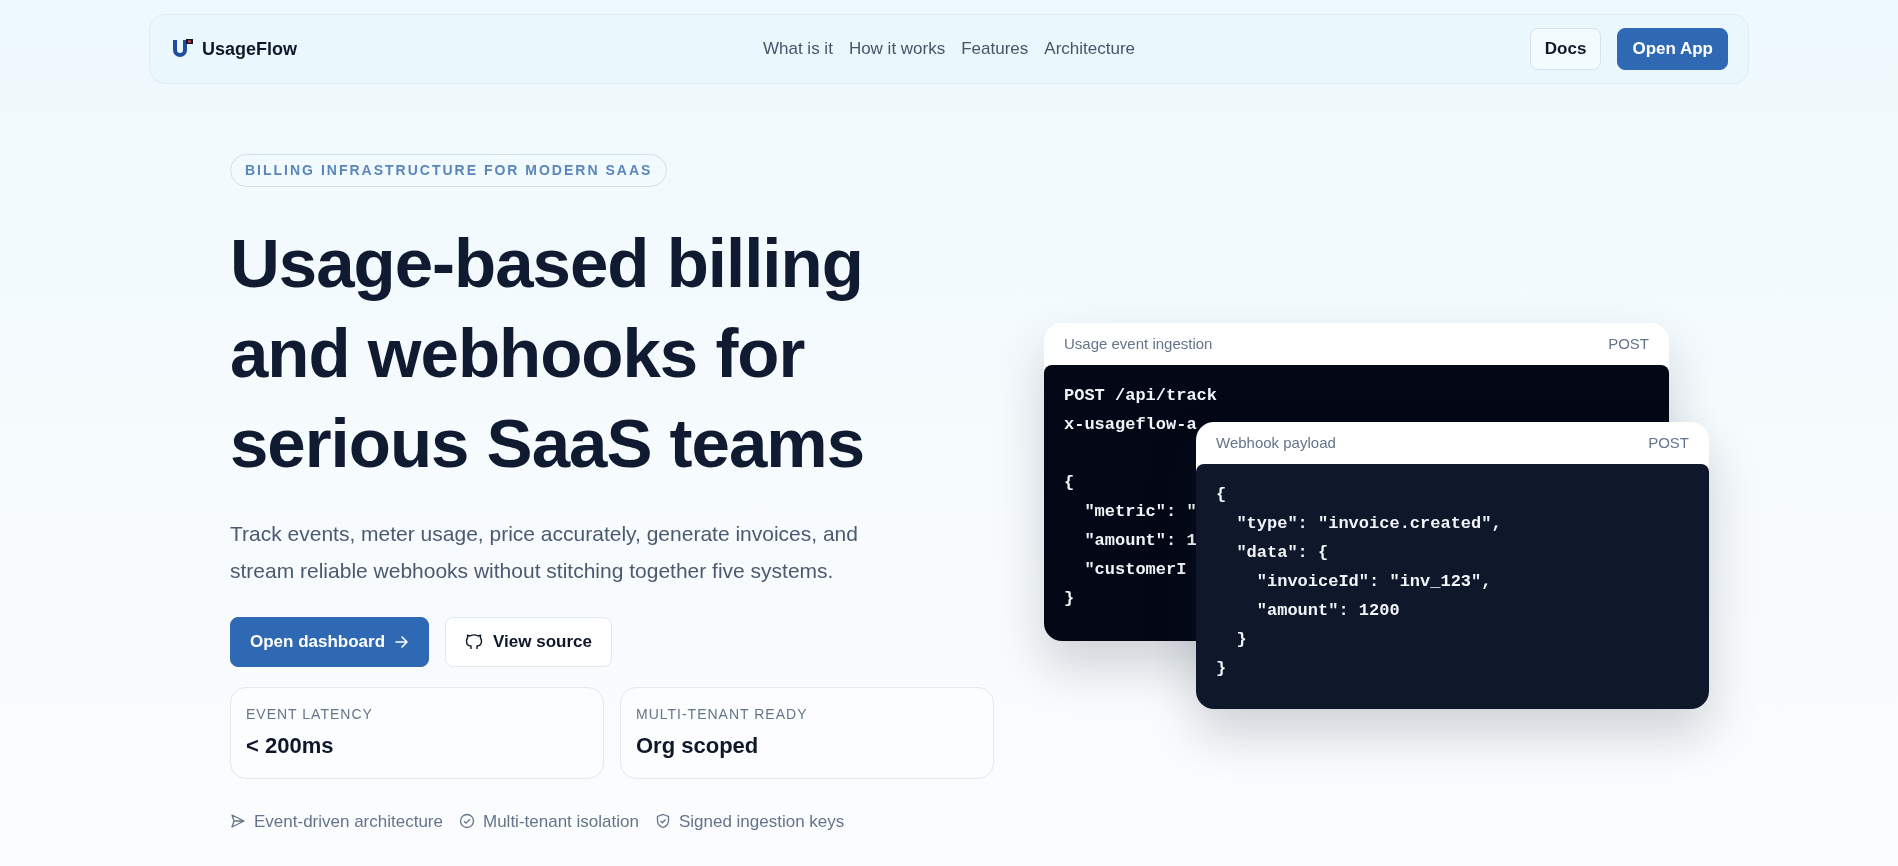 The height and width of the screenshot is (866, 1898). Describe the element at coordinates (797, 49) in the screenshot. I see `nav-link: What is it` at that location.